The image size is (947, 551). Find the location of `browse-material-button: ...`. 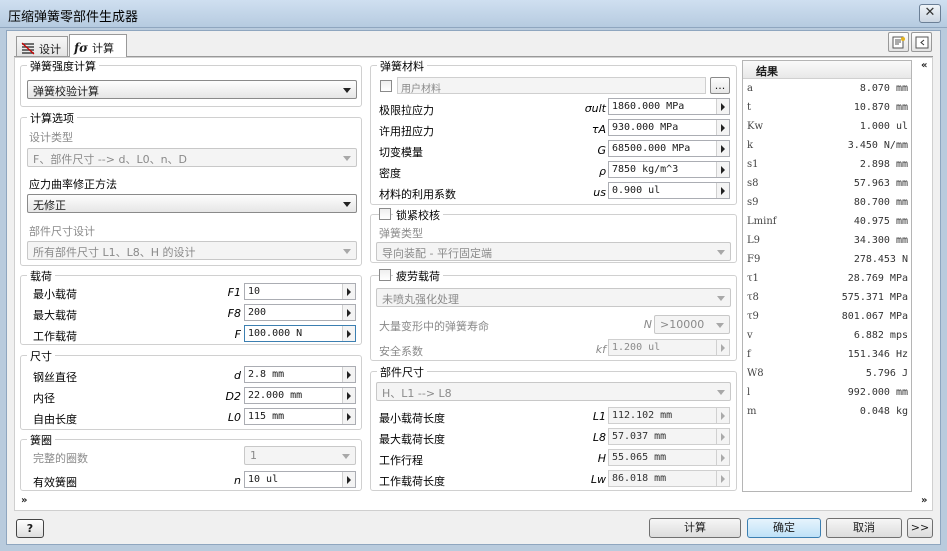

browse-material-button: ... is located at coordinates (720, 85).